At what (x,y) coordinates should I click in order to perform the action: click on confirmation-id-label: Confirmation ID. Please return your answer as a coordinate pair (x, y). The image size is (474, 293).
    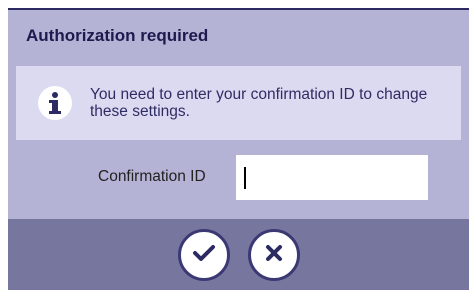
    Looking at the image, I should click on (152, 176).